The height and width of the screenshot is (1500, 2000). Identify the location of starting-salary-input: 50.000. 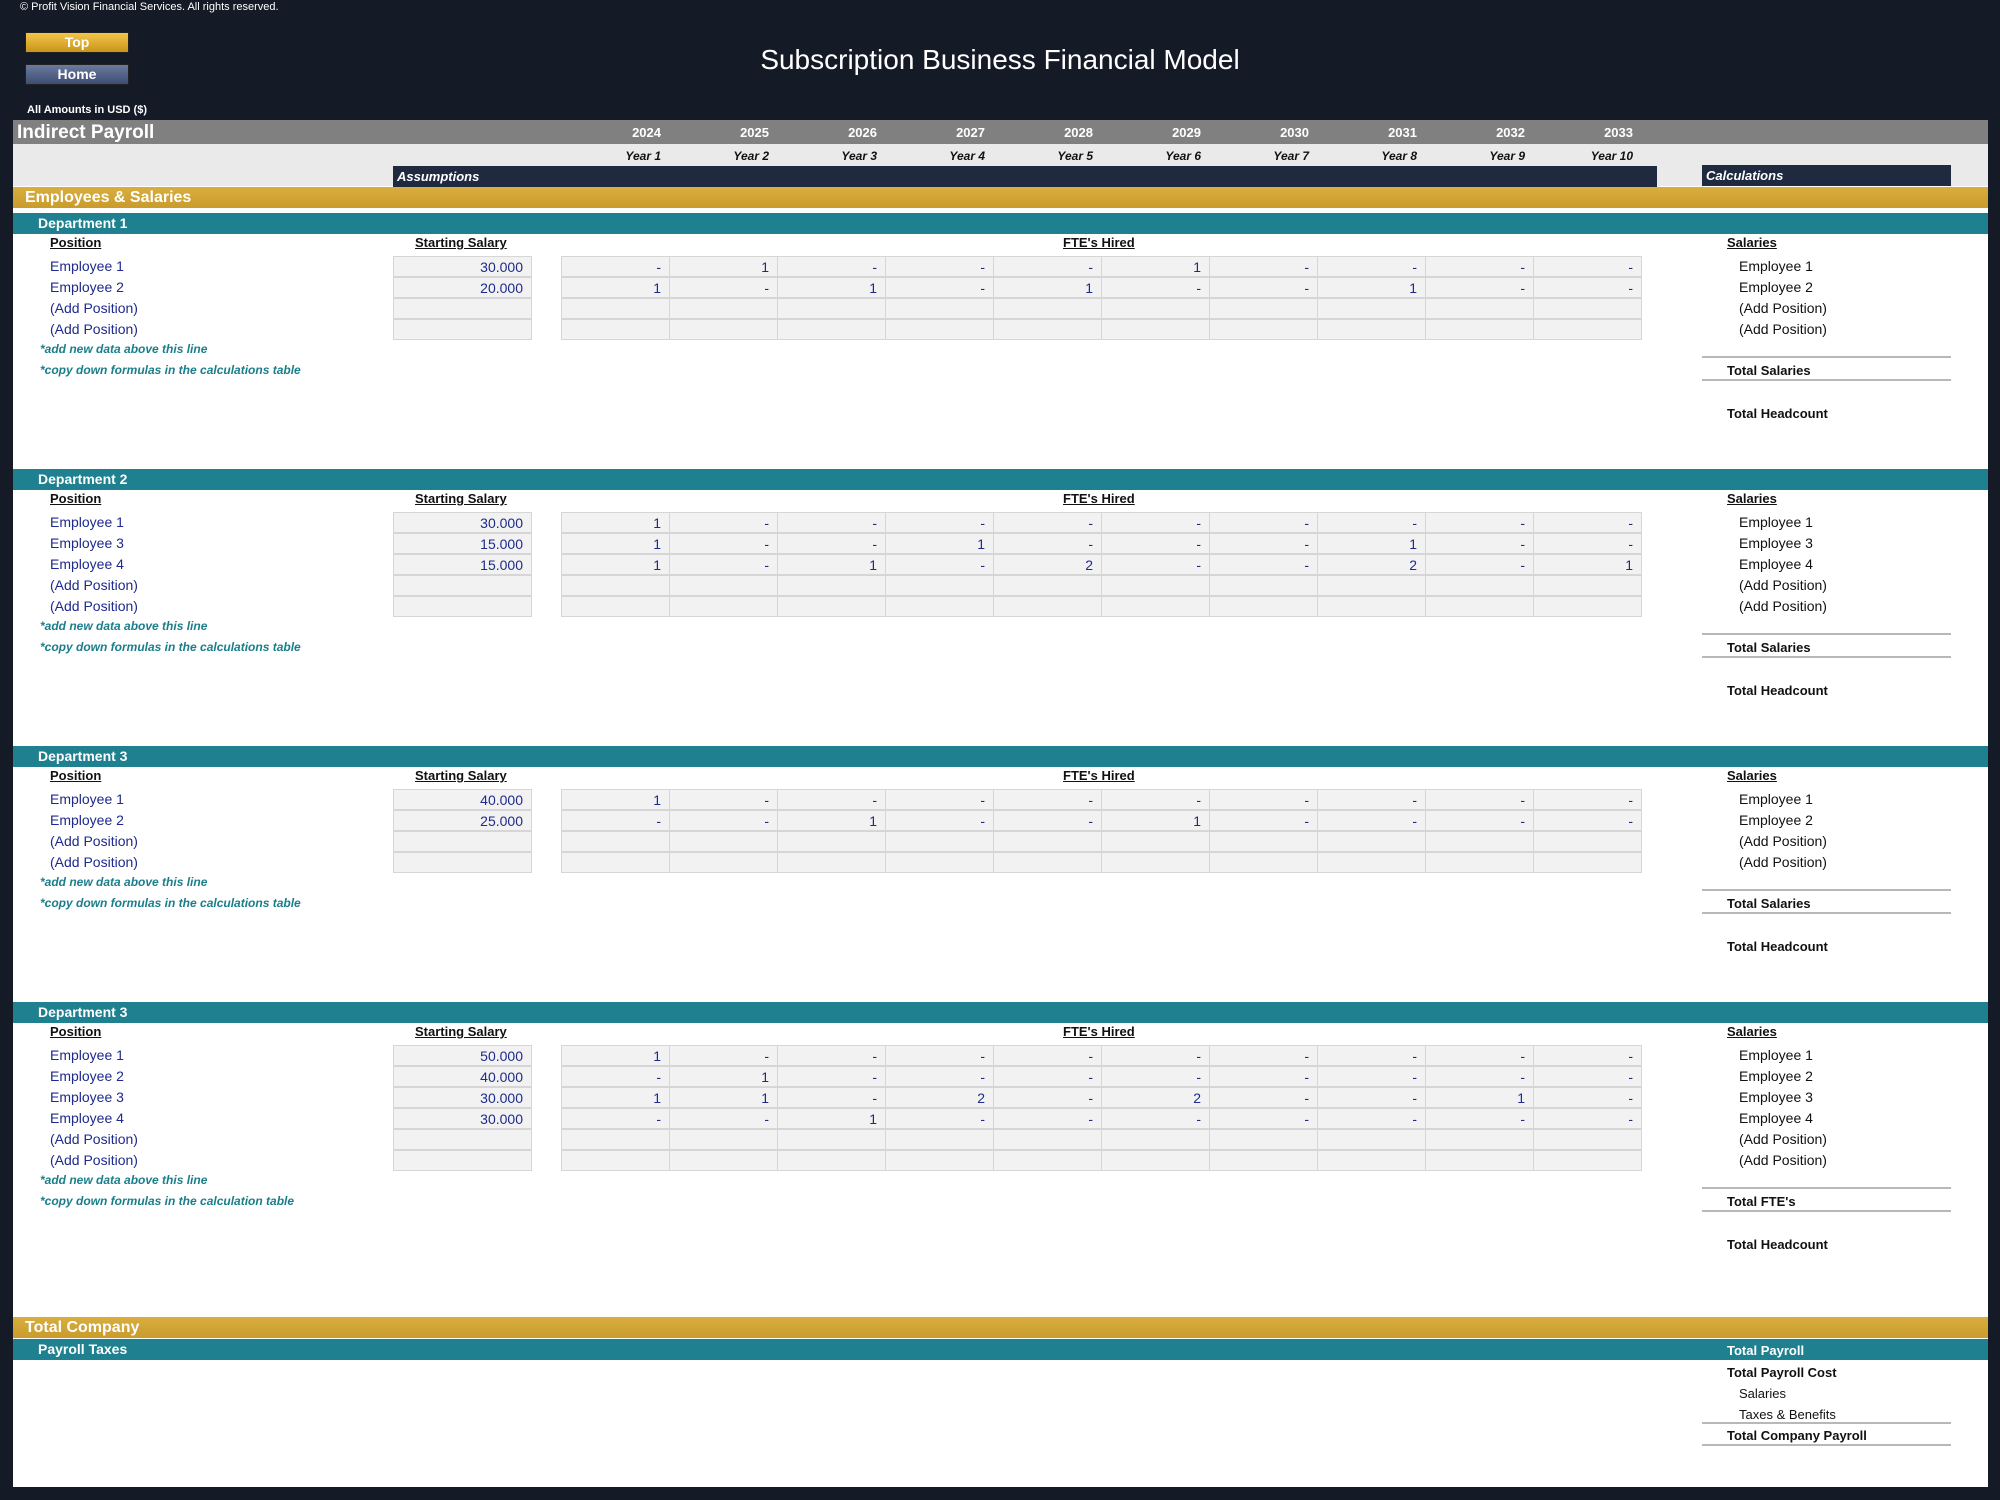
(462, 1055).